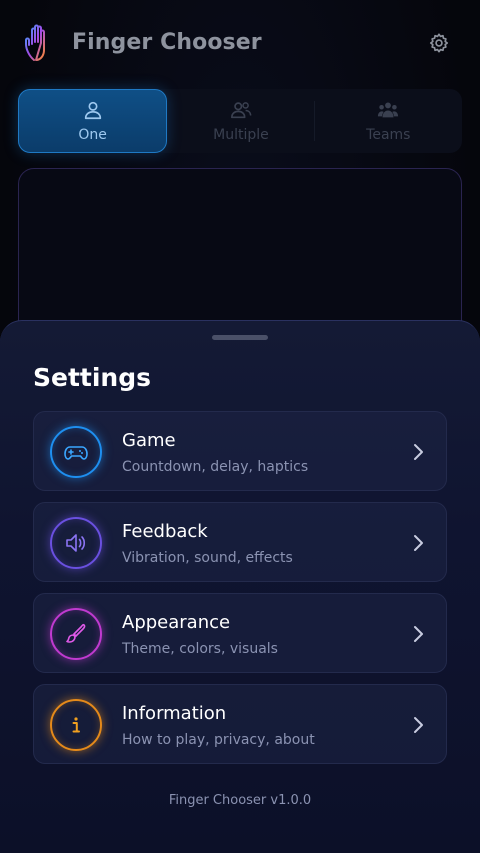 This screenshot has height=853, width=480. Describe the element at coordinates (388, 121) in the screenshot. I see `tab-teams: Teams` at that location.